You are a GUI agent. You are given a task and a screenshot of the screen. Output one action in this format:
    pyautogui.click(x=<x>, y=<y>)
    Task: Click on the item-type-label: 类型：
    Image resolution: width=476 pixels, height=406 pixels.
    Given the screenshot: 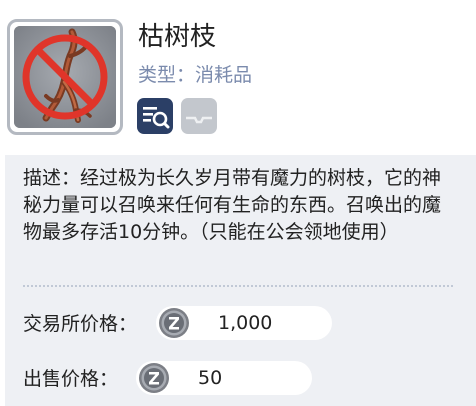 What is the action you would take?
    pyautogui.click(x=167, y=75)
    